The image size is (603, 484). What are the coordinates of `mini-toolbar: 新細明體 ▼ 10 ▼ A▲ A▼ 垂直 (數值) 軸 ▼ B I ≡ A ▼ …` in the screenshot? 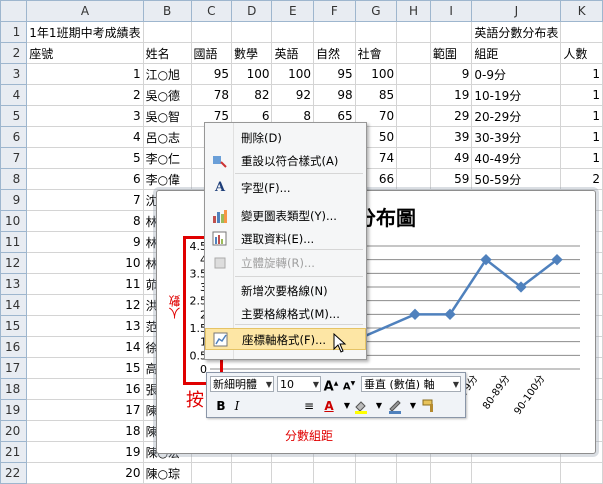 It's located at (336, 395).